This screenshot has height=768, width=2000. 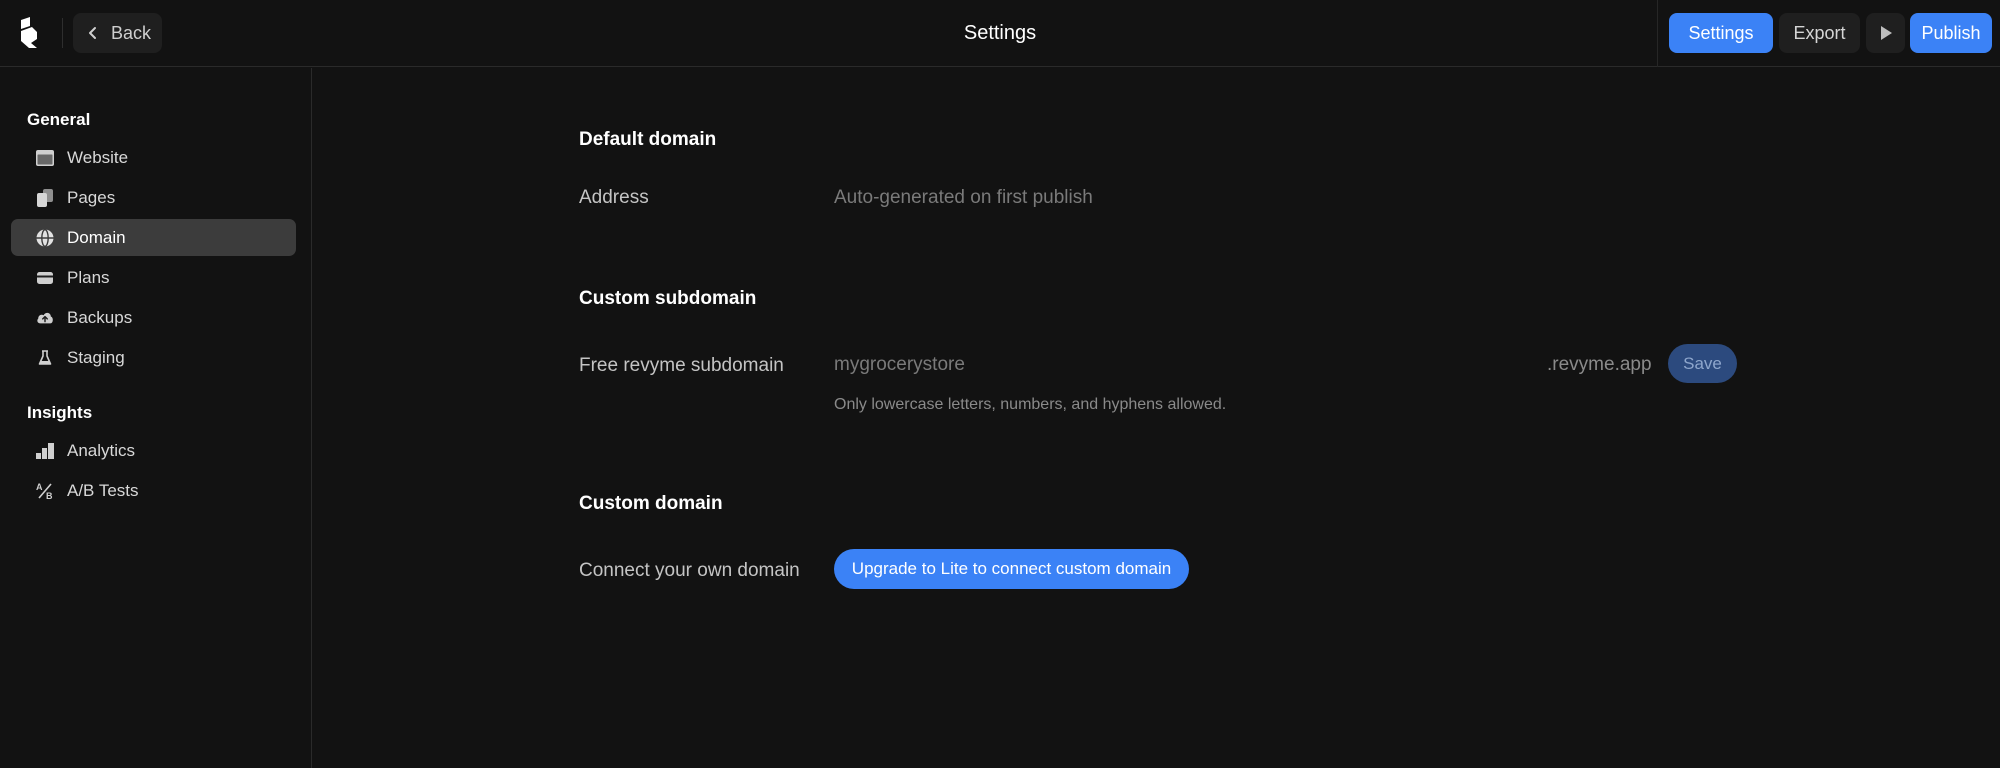 What do you see at coordinates (45, 197) in the screenshot?
I see `pages-icon` at bounding box center [45, 197].